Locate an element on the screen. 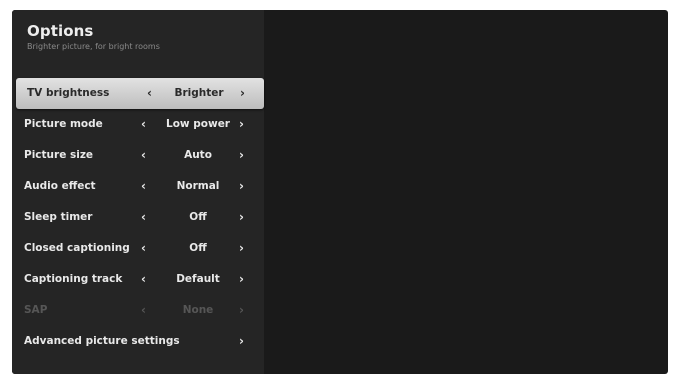 The height and width of the screenshot is (387, 681). menu-item-sleep-timer: Sleep timer ‹ Off › is located at coordinates (138, 217).